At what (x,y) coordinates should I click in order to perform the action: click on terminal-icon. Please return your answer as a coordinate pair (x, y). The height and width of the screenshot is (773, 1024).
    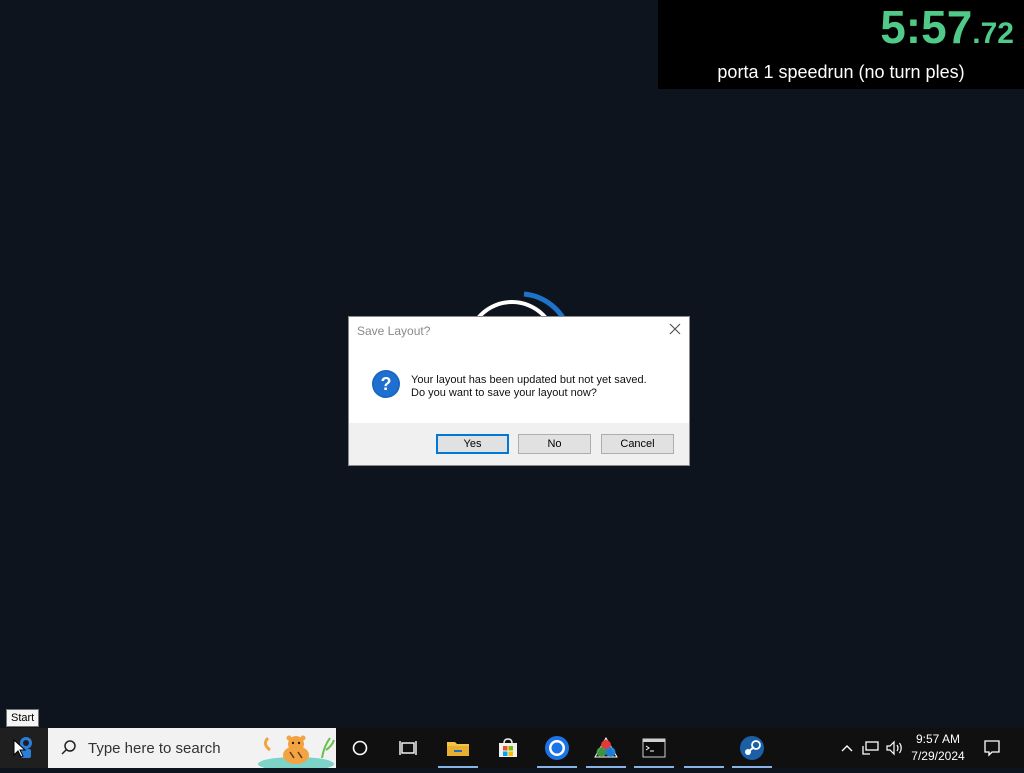
    Looking at the image, I should click on (654, 748).